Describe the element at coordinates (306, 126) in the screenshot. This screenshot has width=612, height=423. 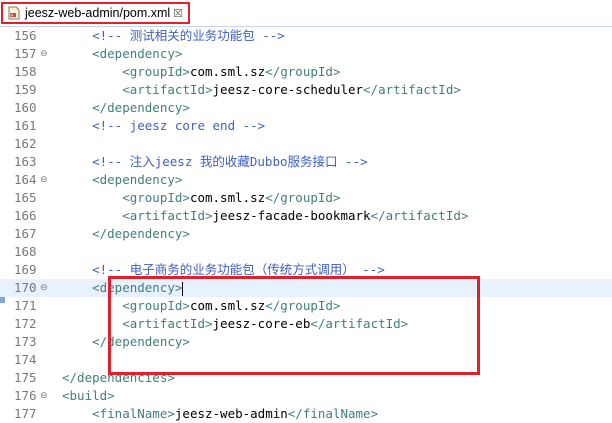
I see `code-line: 161 <!-- jeesz core end -->` at that location.